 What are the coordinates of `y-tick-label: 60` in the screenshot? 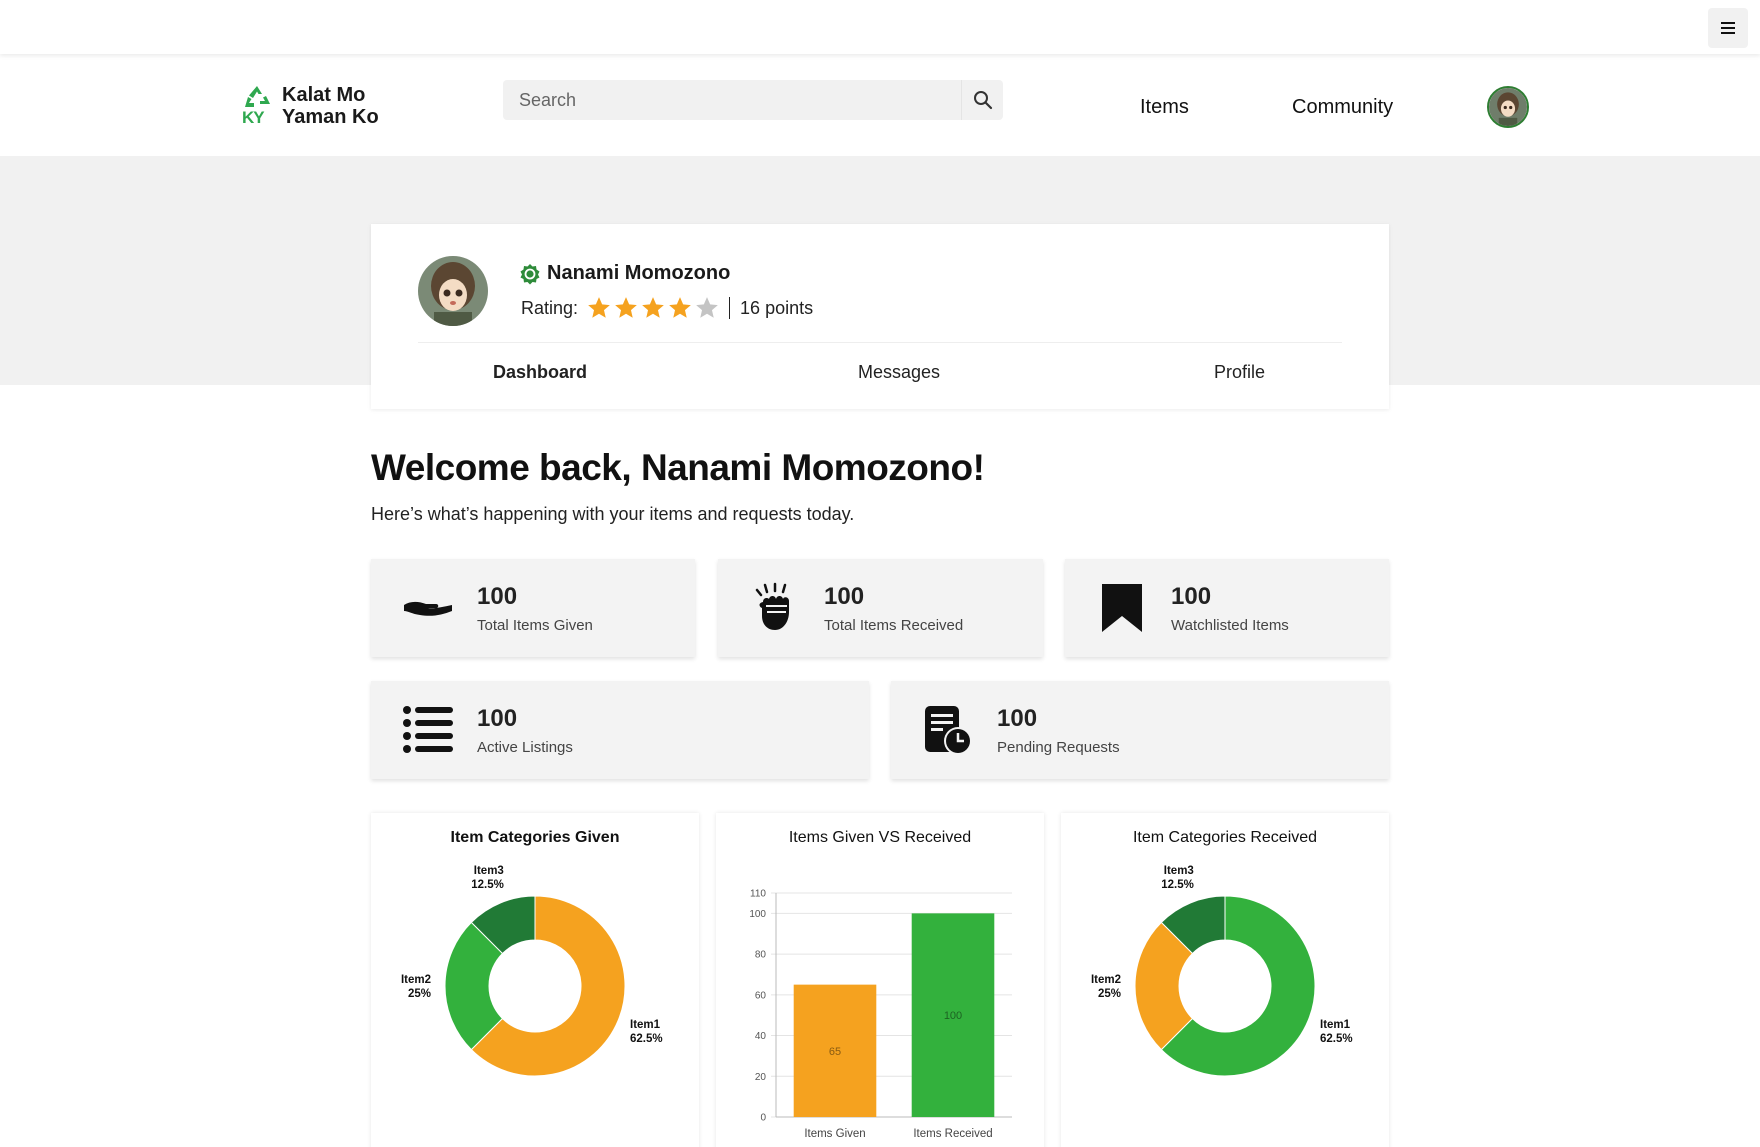 It's located at (761, 995).